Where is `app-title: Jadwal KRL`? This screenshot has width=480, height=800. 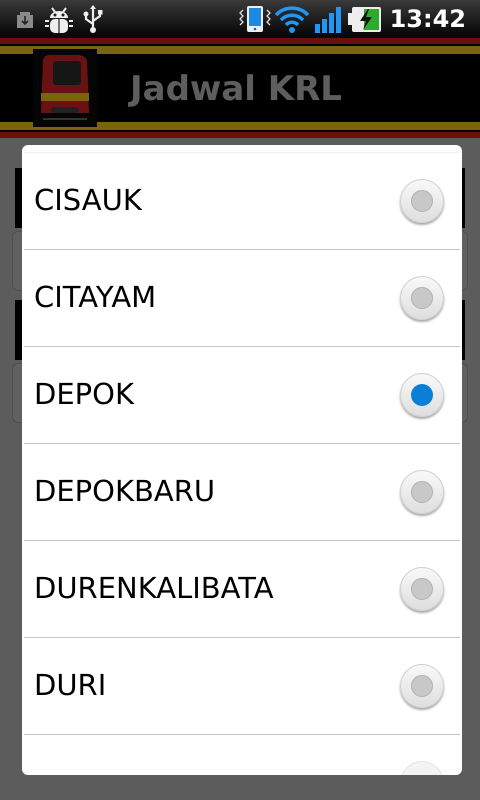 app-title: Jadwal KRL is located at coordinates (236, 89).